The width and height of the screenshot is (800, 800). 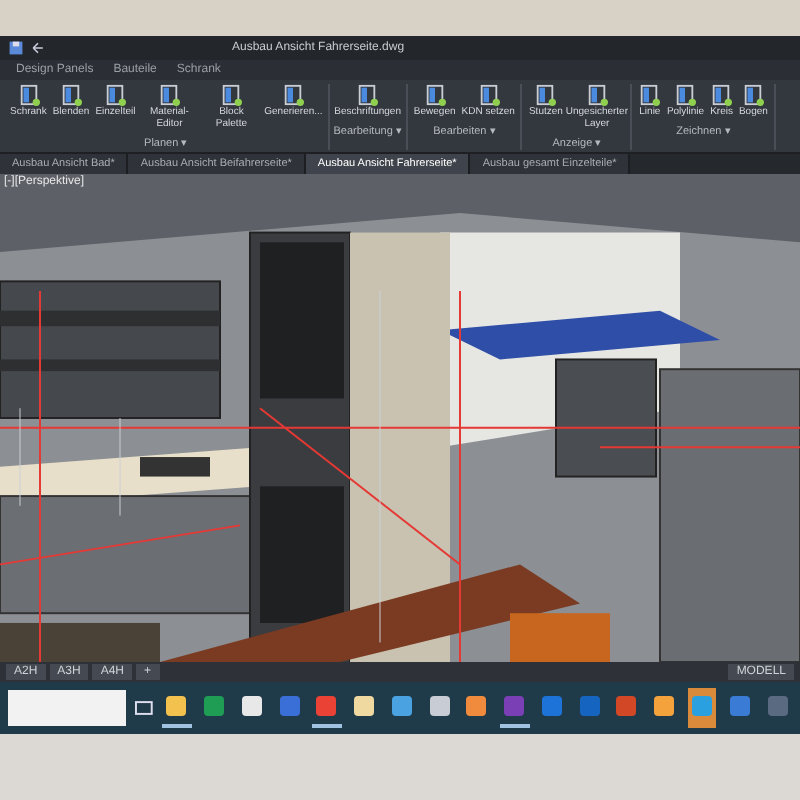 I want to click on search-field, so click(x=67, y=707).